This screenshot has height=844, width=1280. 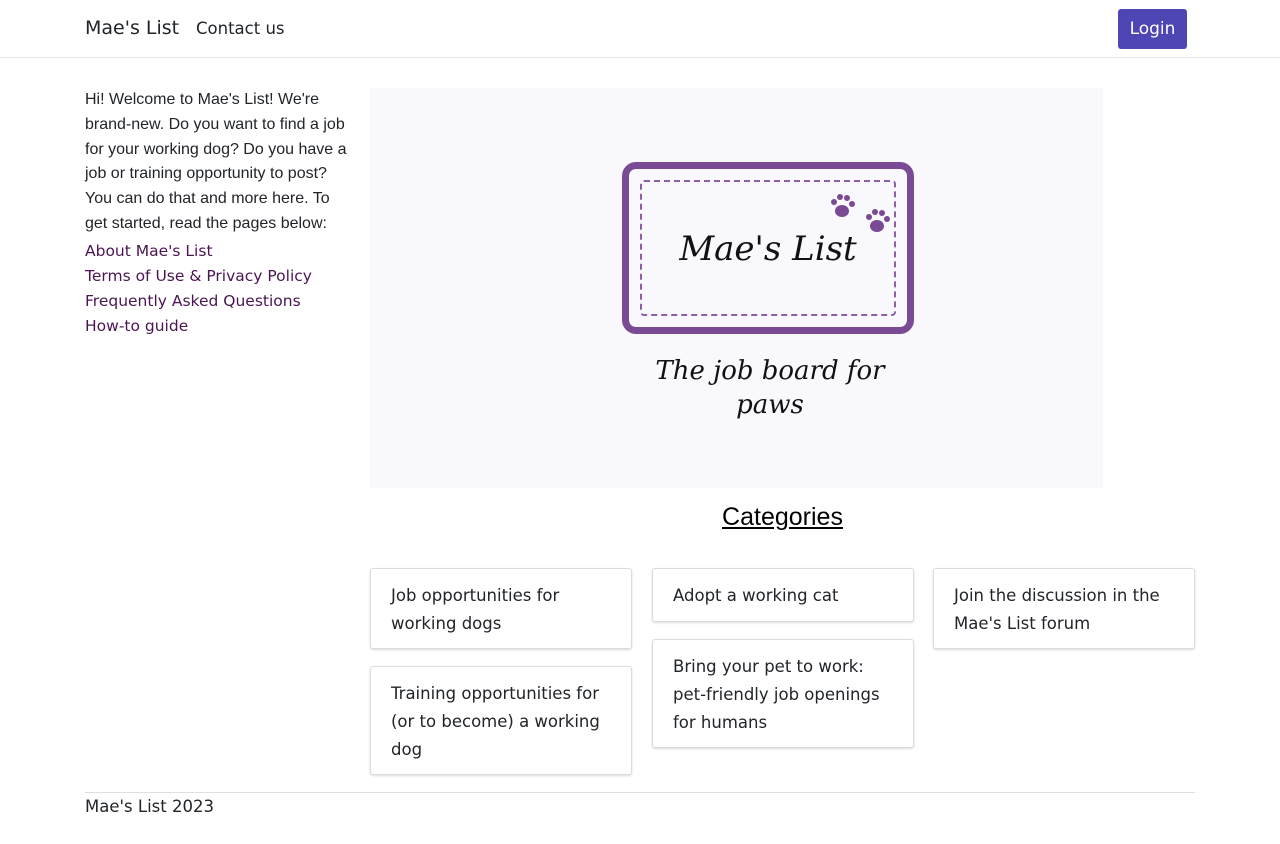 What do you see at coordinates (770, 388) in the screenshot?
I see `logo-tagline: The job board for paws` at bounding box center [770, 388].